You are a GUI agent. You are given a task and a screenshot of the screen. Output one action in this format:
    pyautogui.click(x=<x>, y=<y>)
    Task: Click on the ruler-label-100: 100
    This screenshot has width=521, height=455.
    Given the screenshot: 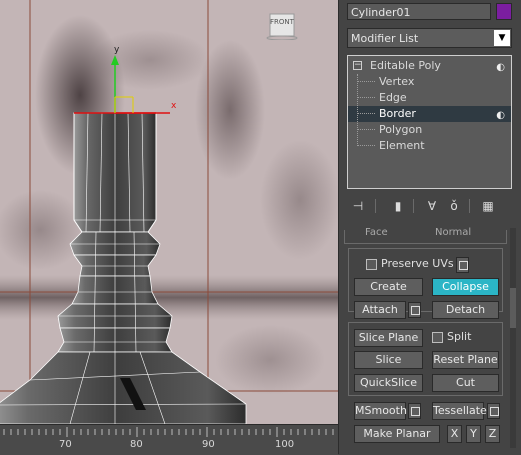 What is the action you would take?
    pyautogui.click(x=285, y=444)
    